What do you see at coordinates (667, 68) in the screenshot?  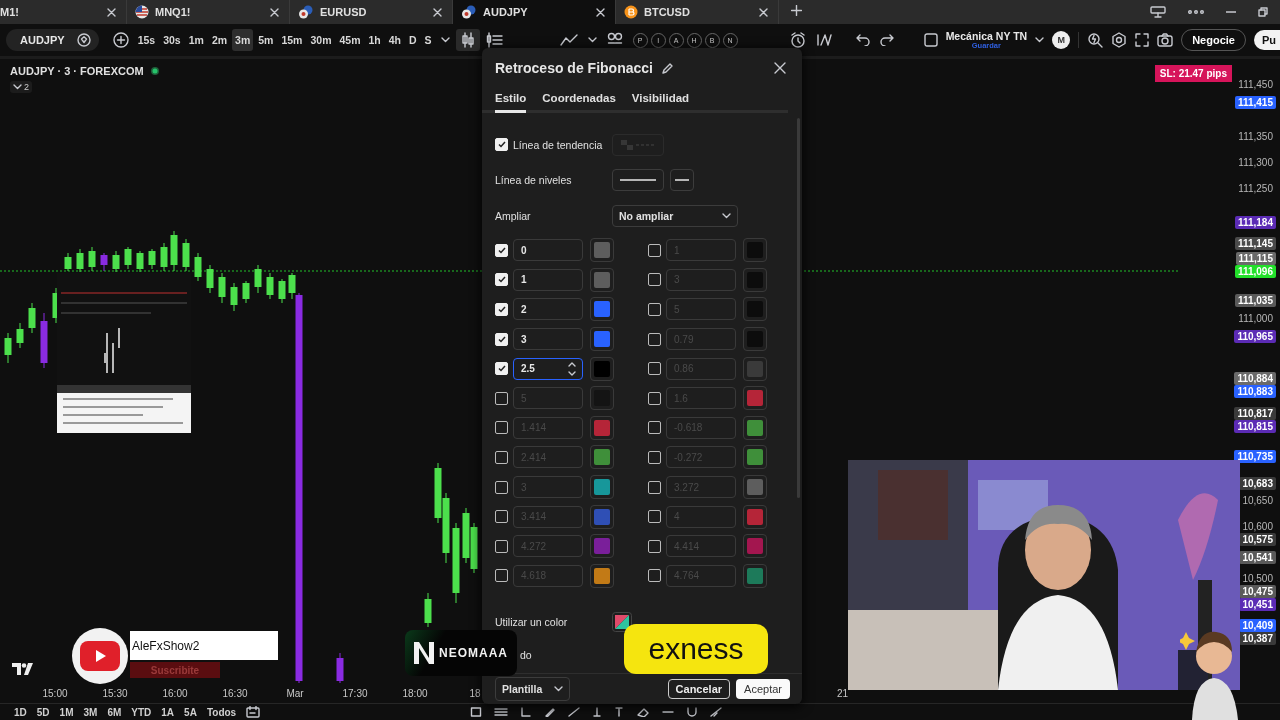 I see `pencil-icon` at bounding box center [667, 68].